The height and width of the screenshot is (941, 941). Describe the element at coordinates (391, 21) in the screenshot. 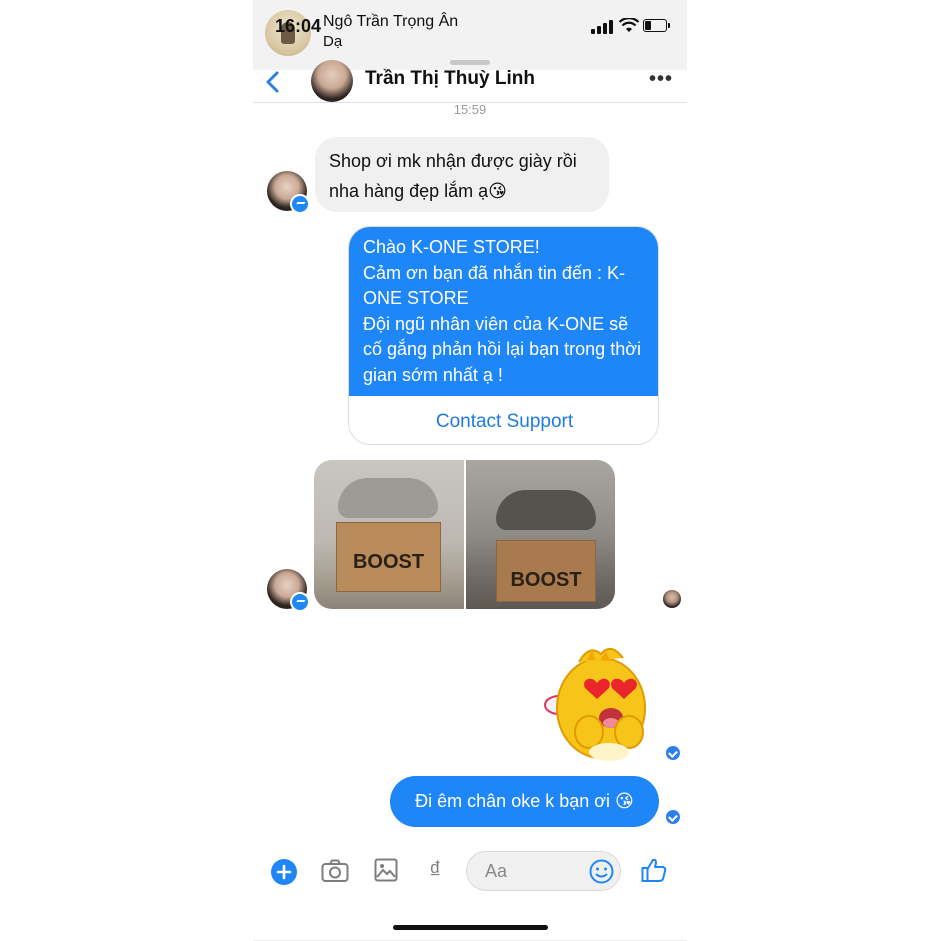

I see `notification-sender: Ngô Trần Trọng Ân` at that location.